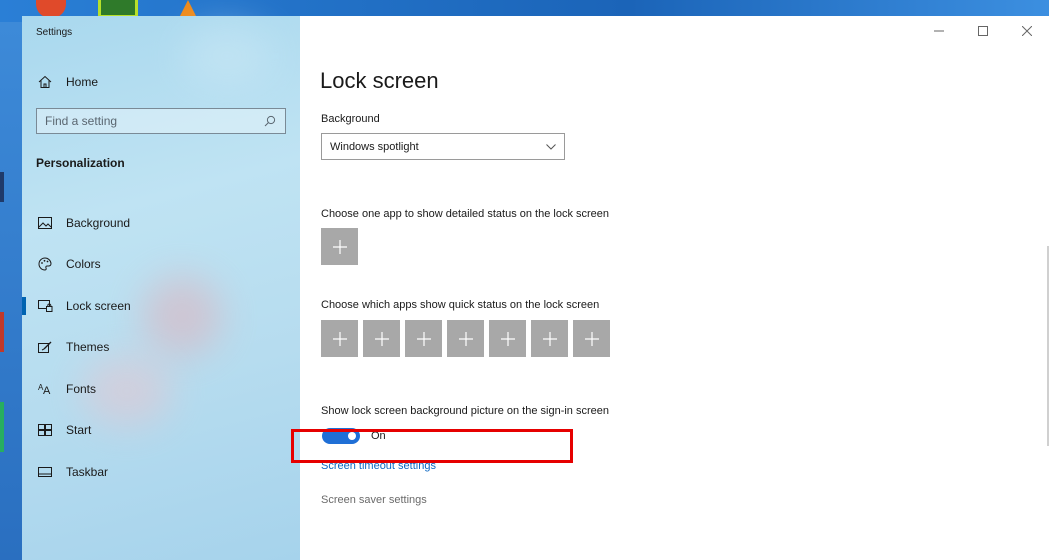  I want to click on home-icon, so click(45, 82).